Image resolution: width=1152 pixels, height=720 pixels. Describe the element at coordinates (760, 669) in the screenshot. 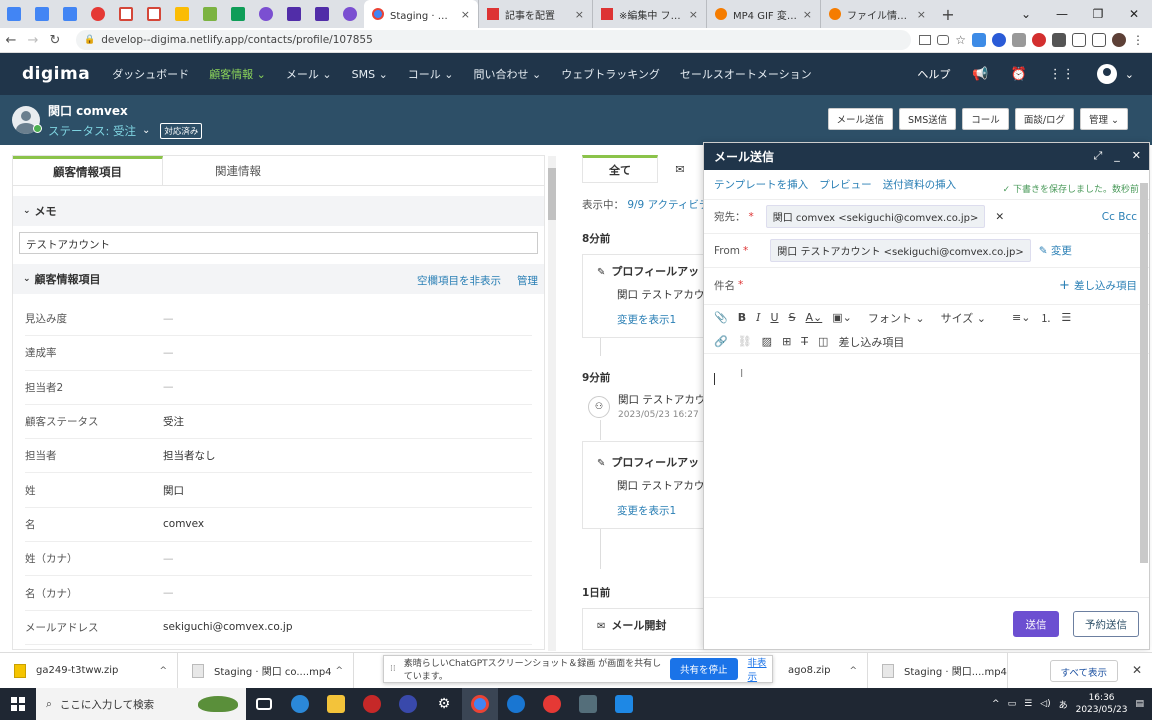

I see `hide-button: 非表示` at that location.